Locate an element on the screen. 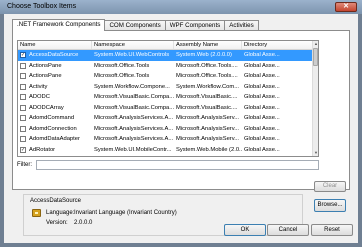  scroll-thumb is located at coordinates (315, 57).